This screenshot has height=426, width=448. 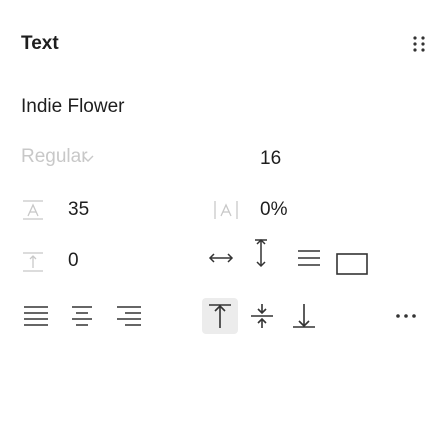 I want to click on align-top-icon, so click(x=220, y=316).